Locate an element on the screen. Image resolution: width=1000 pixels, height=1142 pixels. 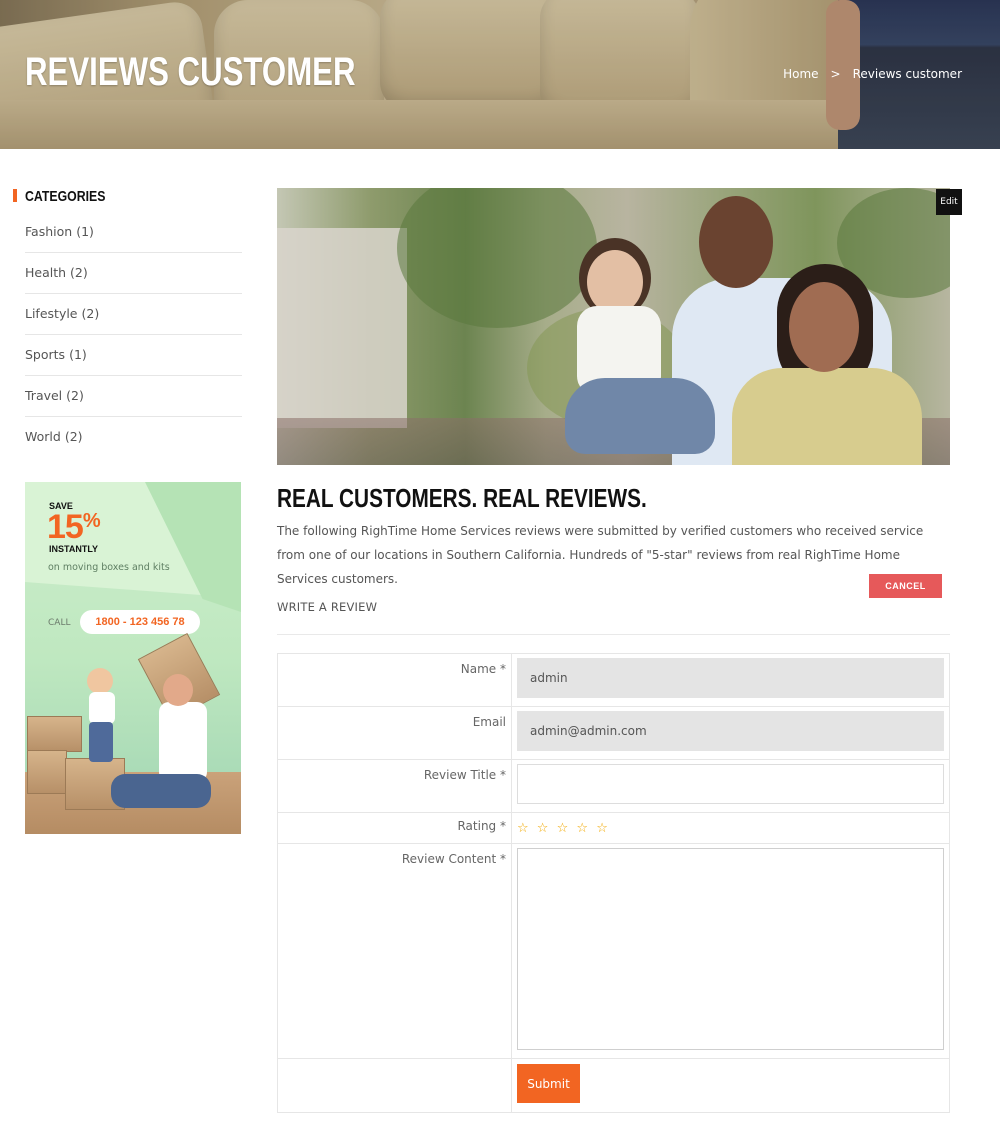
form-row-review-title: Review Title * is located at coordinates (613, 786).